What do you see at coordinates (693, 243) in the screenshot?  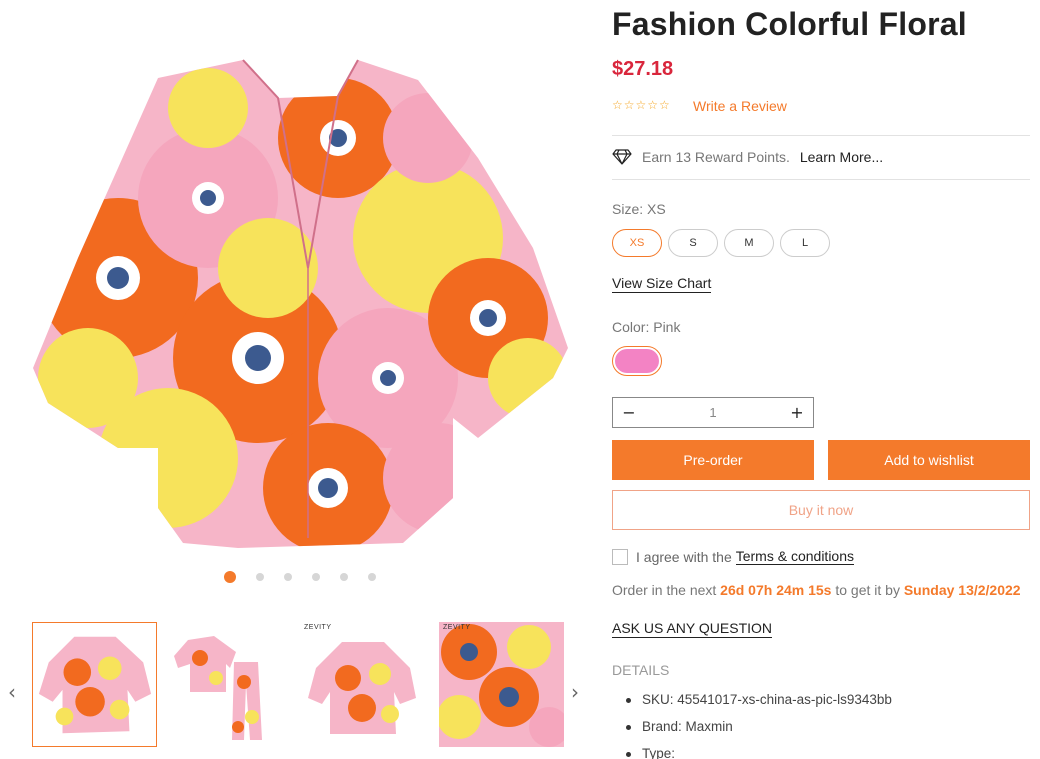 I see `size-option-s: S` at bounding box center [693, 243].